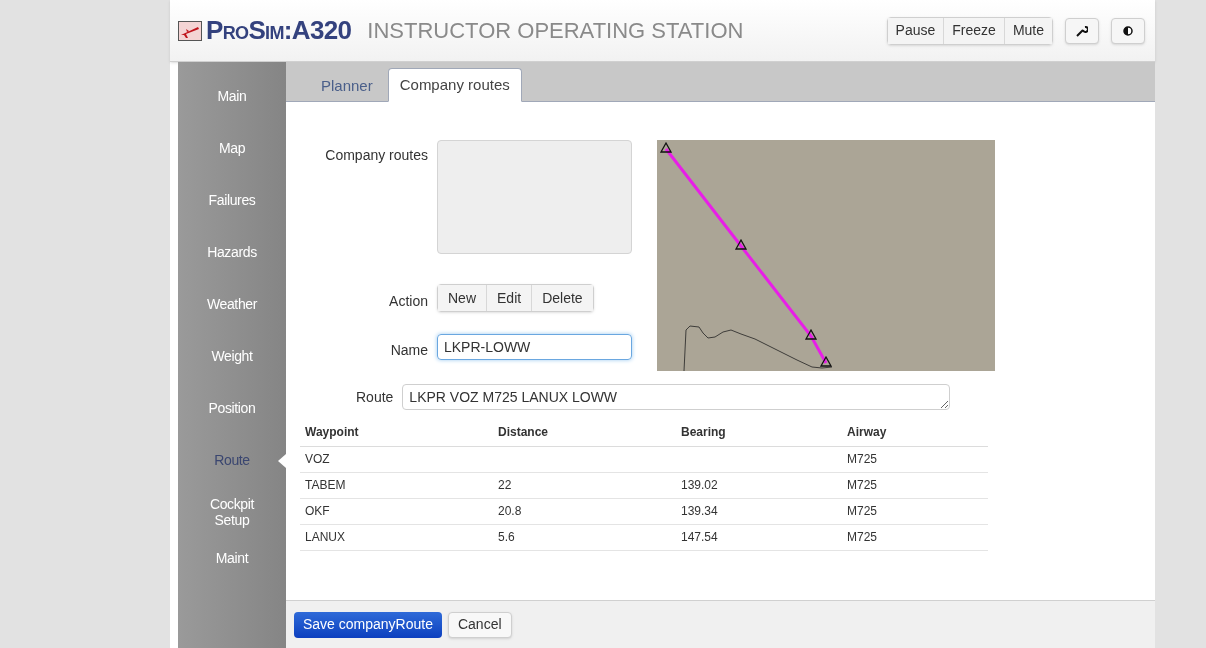 The height and width of the screenshot is (648, 1206). I want to click on action-button: Edit, so click(509, 298).